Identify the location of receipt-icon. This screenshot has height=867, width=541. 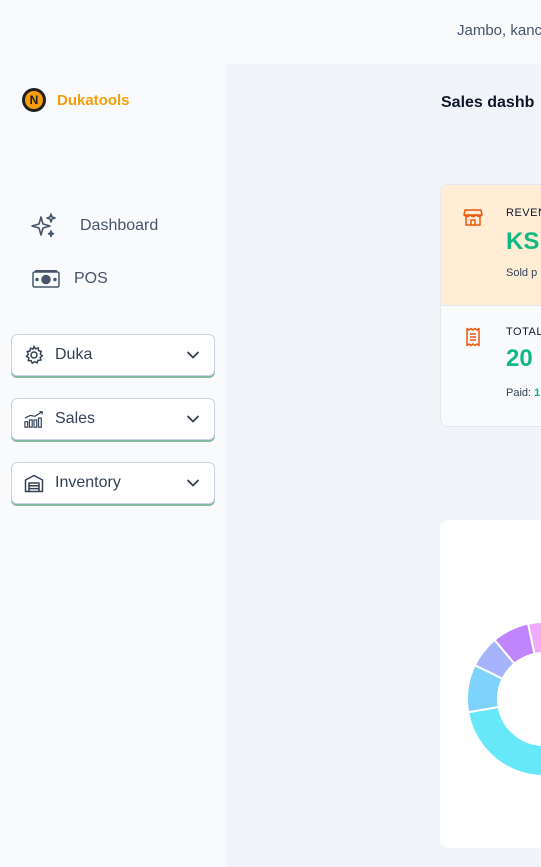
(473, 337).